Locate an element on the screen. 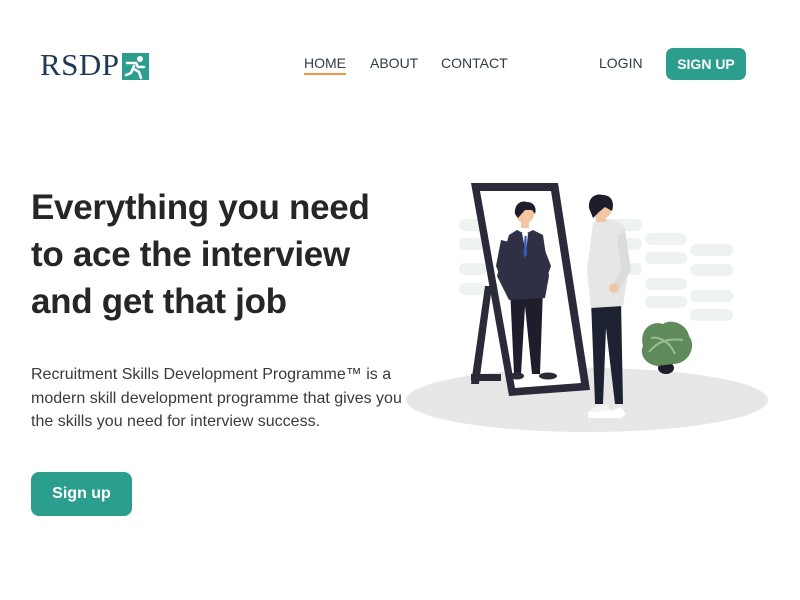 This screenshot has width=800, height=600. logo-icon is located at coordinates (135, 66).